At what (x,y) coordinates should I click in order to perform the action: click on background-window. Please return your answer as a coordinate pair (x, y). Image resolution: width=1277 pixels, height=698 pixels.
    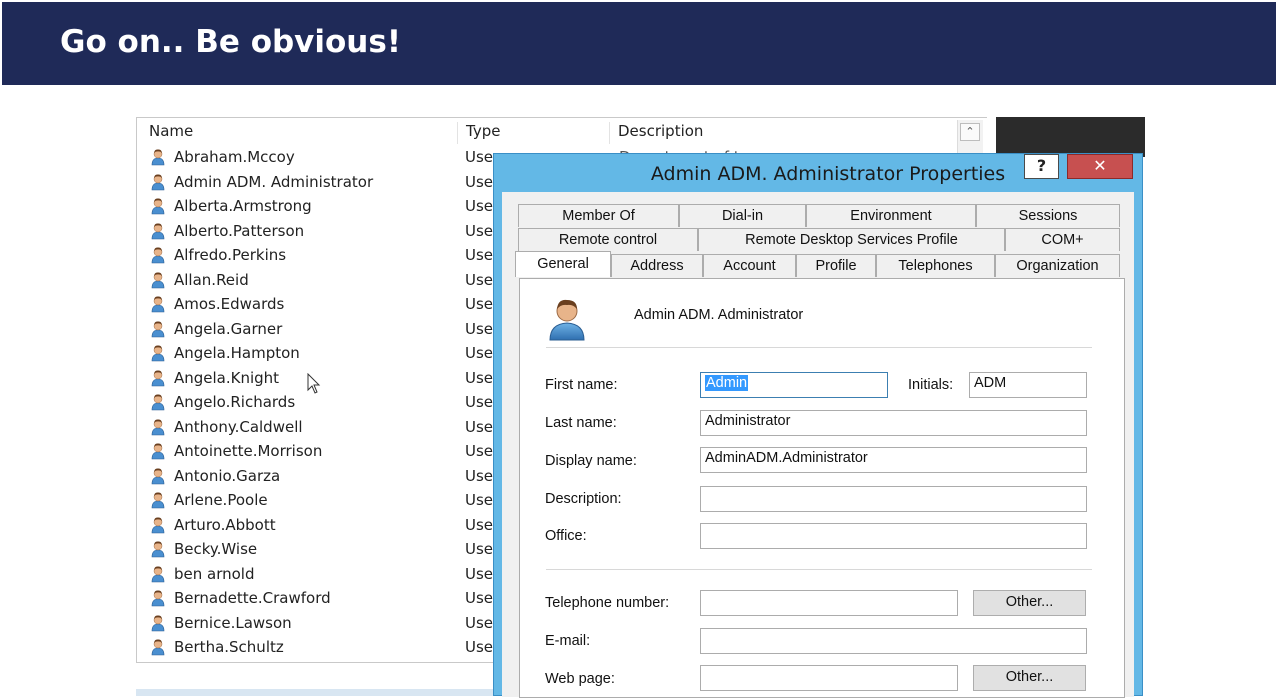
    Looking at the image, I should click on (1070, 137).